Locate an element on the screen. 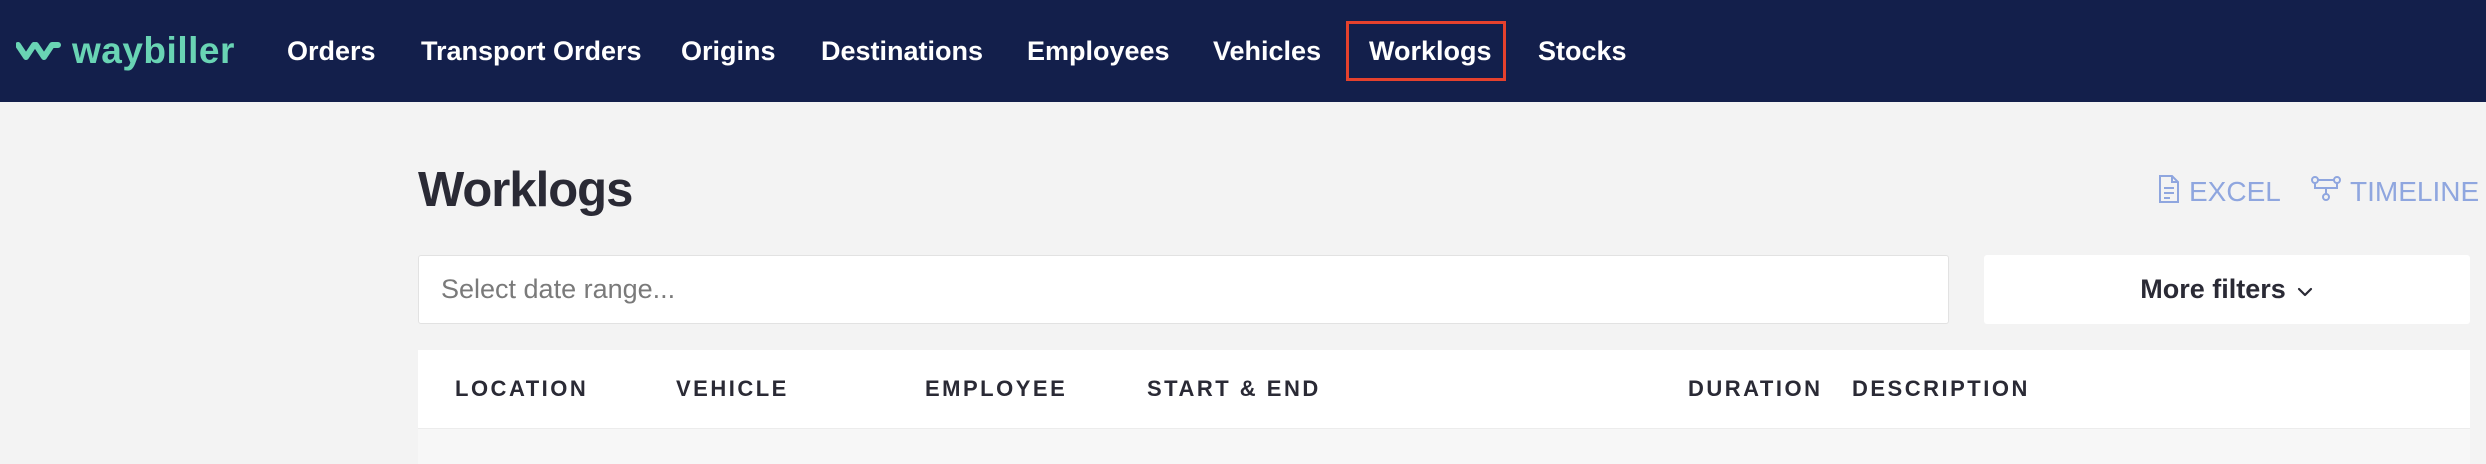  date-range-input is located at coordinates (1183, 289).